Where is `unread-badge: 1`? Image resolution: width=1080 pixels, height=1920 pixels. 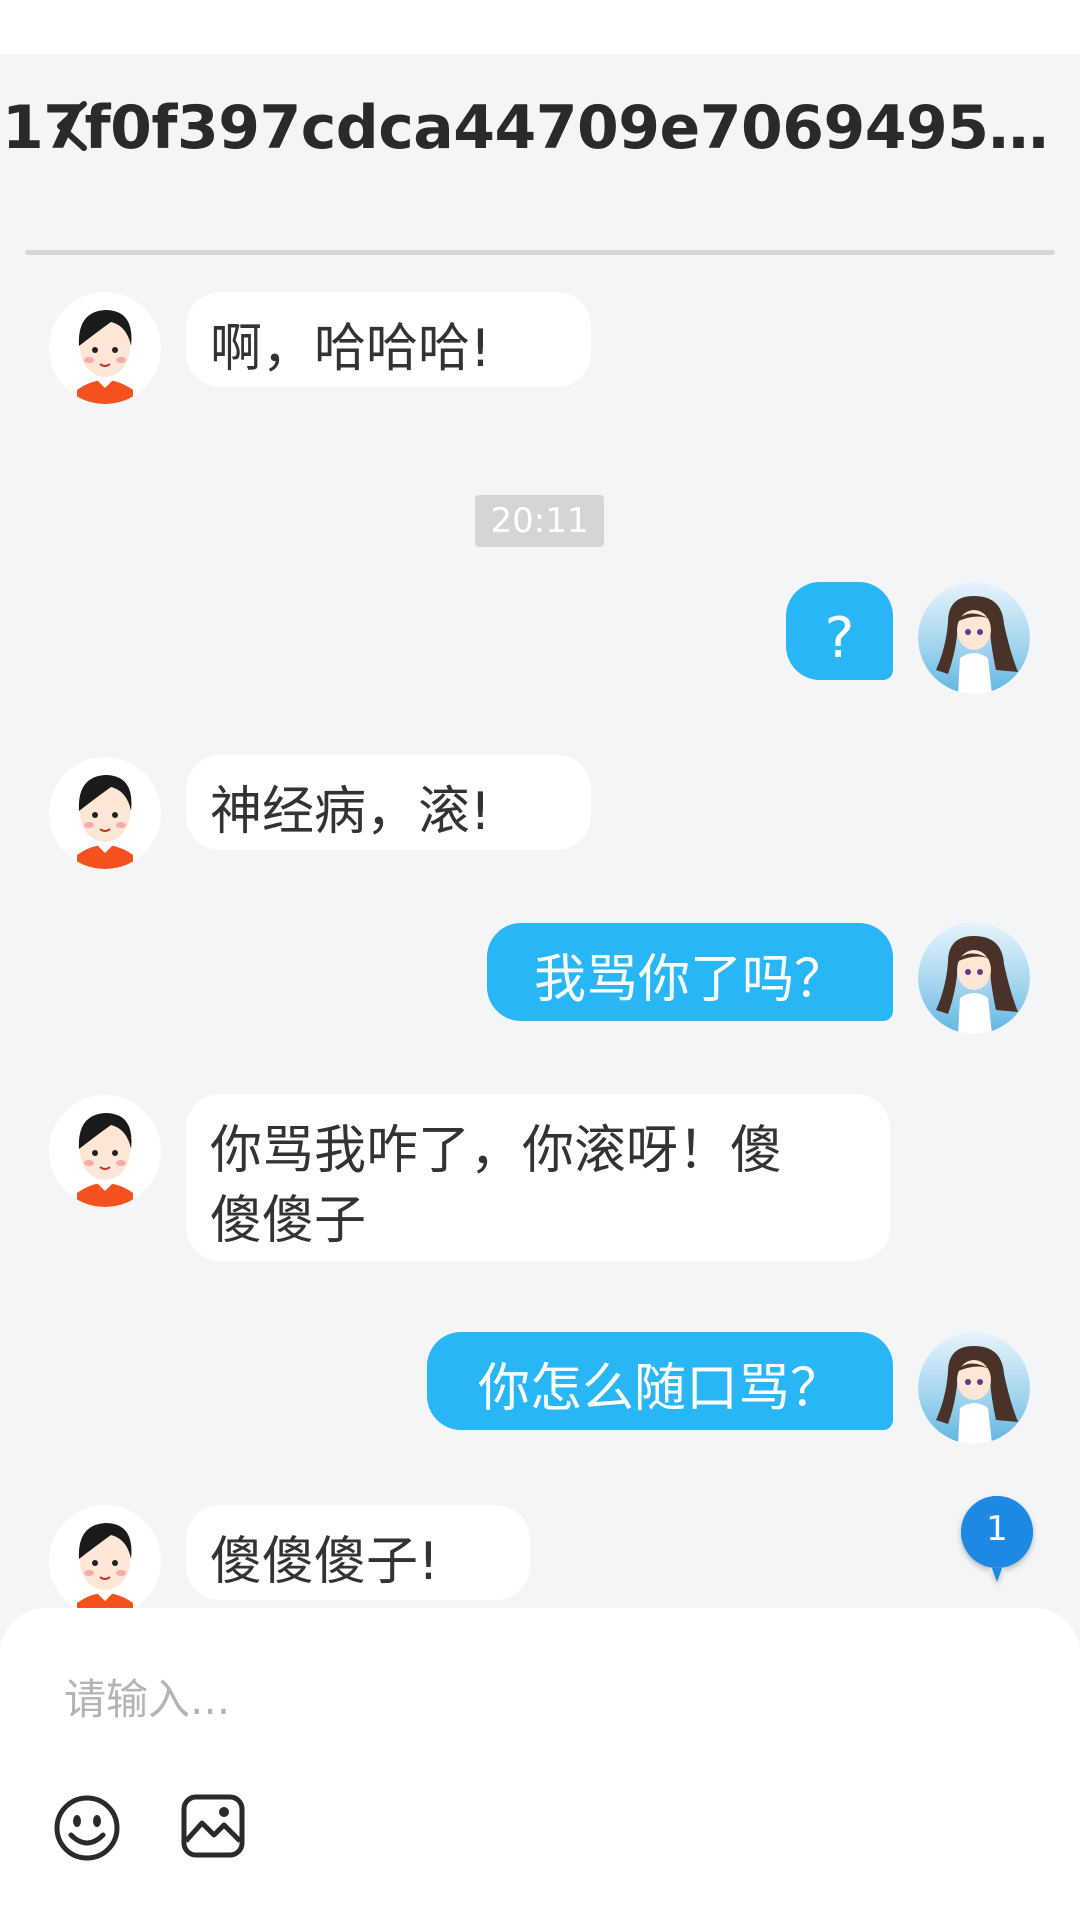 unread-badge: 1 is located at coordinates (997, 1540).